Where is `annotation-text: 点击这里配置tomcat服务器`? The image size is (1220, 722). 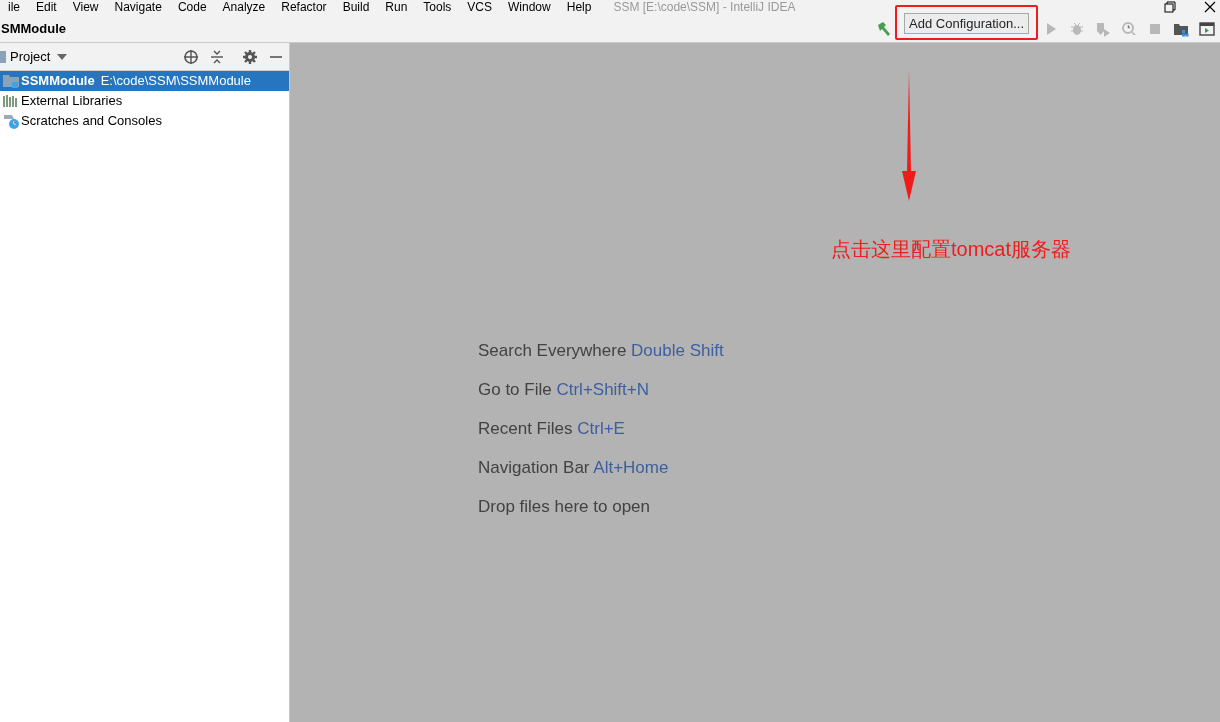
annotation-text: 点击这里配置tomcat服务器 is located at coordinates (951, 249).